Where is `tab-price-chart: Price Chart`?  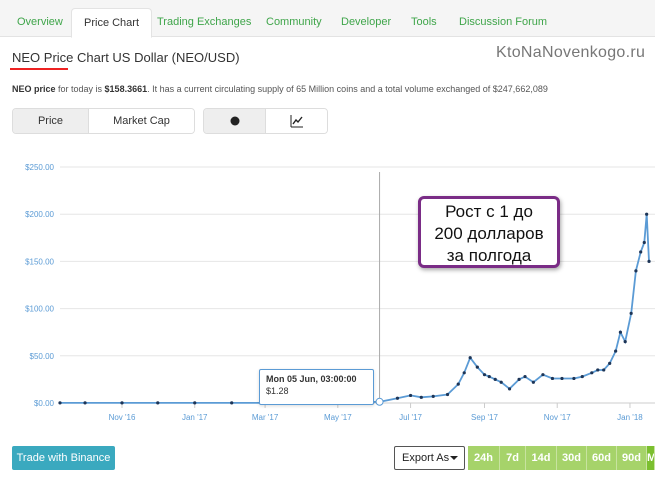 tab-price-chart: Price Chart is located at coordinates (112, 23).